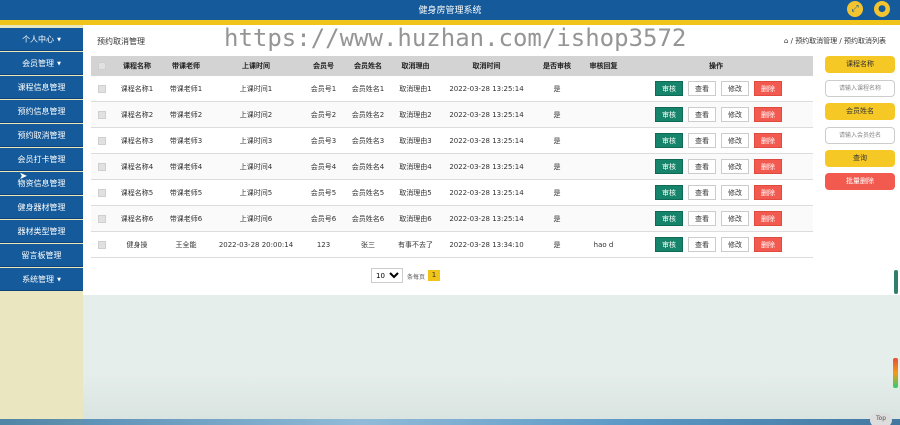 The image size is (900, 425). Describe the element at coordinates (41, 255) in the screenshot. I see `sidebar-item: 留言板管理` at that location.